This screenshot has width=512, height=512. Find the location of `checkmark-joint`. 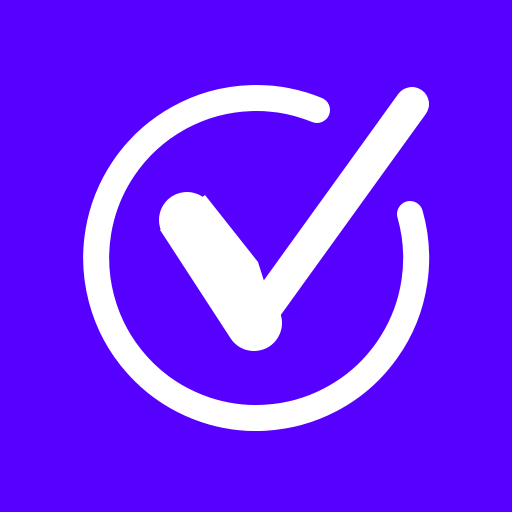

checkmark-joint is located at coordinates (215, 269).